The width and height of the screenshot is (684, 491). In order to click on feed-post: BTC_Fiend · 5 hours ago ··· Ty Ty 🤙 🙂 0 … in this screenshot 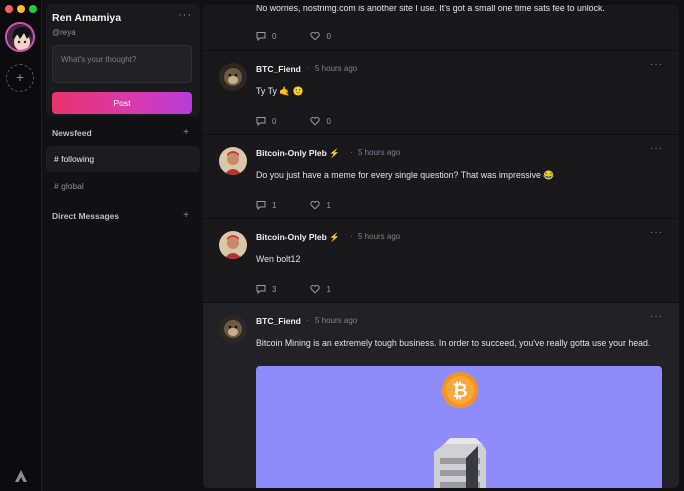, I will do `click(441, 93)`.